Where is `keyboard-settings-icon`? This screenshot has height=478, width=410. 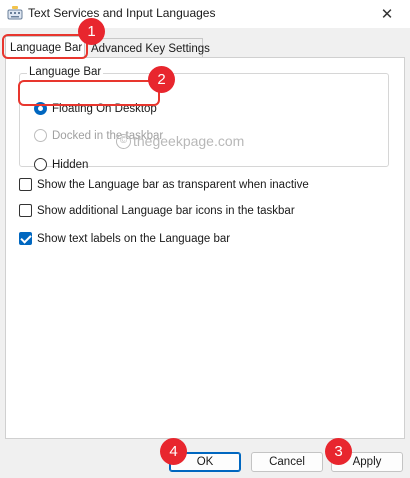
keyboard-settings-icon is located at coordinates (15, 13).